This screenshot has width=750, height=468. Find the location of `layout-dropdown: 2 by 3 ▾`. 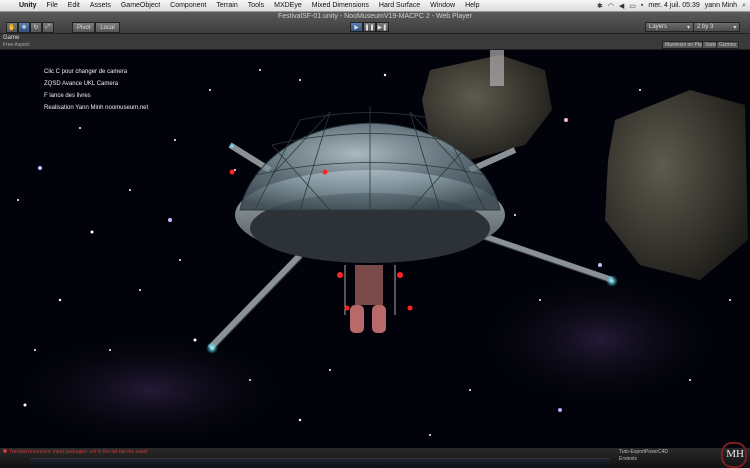

layout-dropdown: 2 by 3 ▾ is located at coordinates (717, 27).